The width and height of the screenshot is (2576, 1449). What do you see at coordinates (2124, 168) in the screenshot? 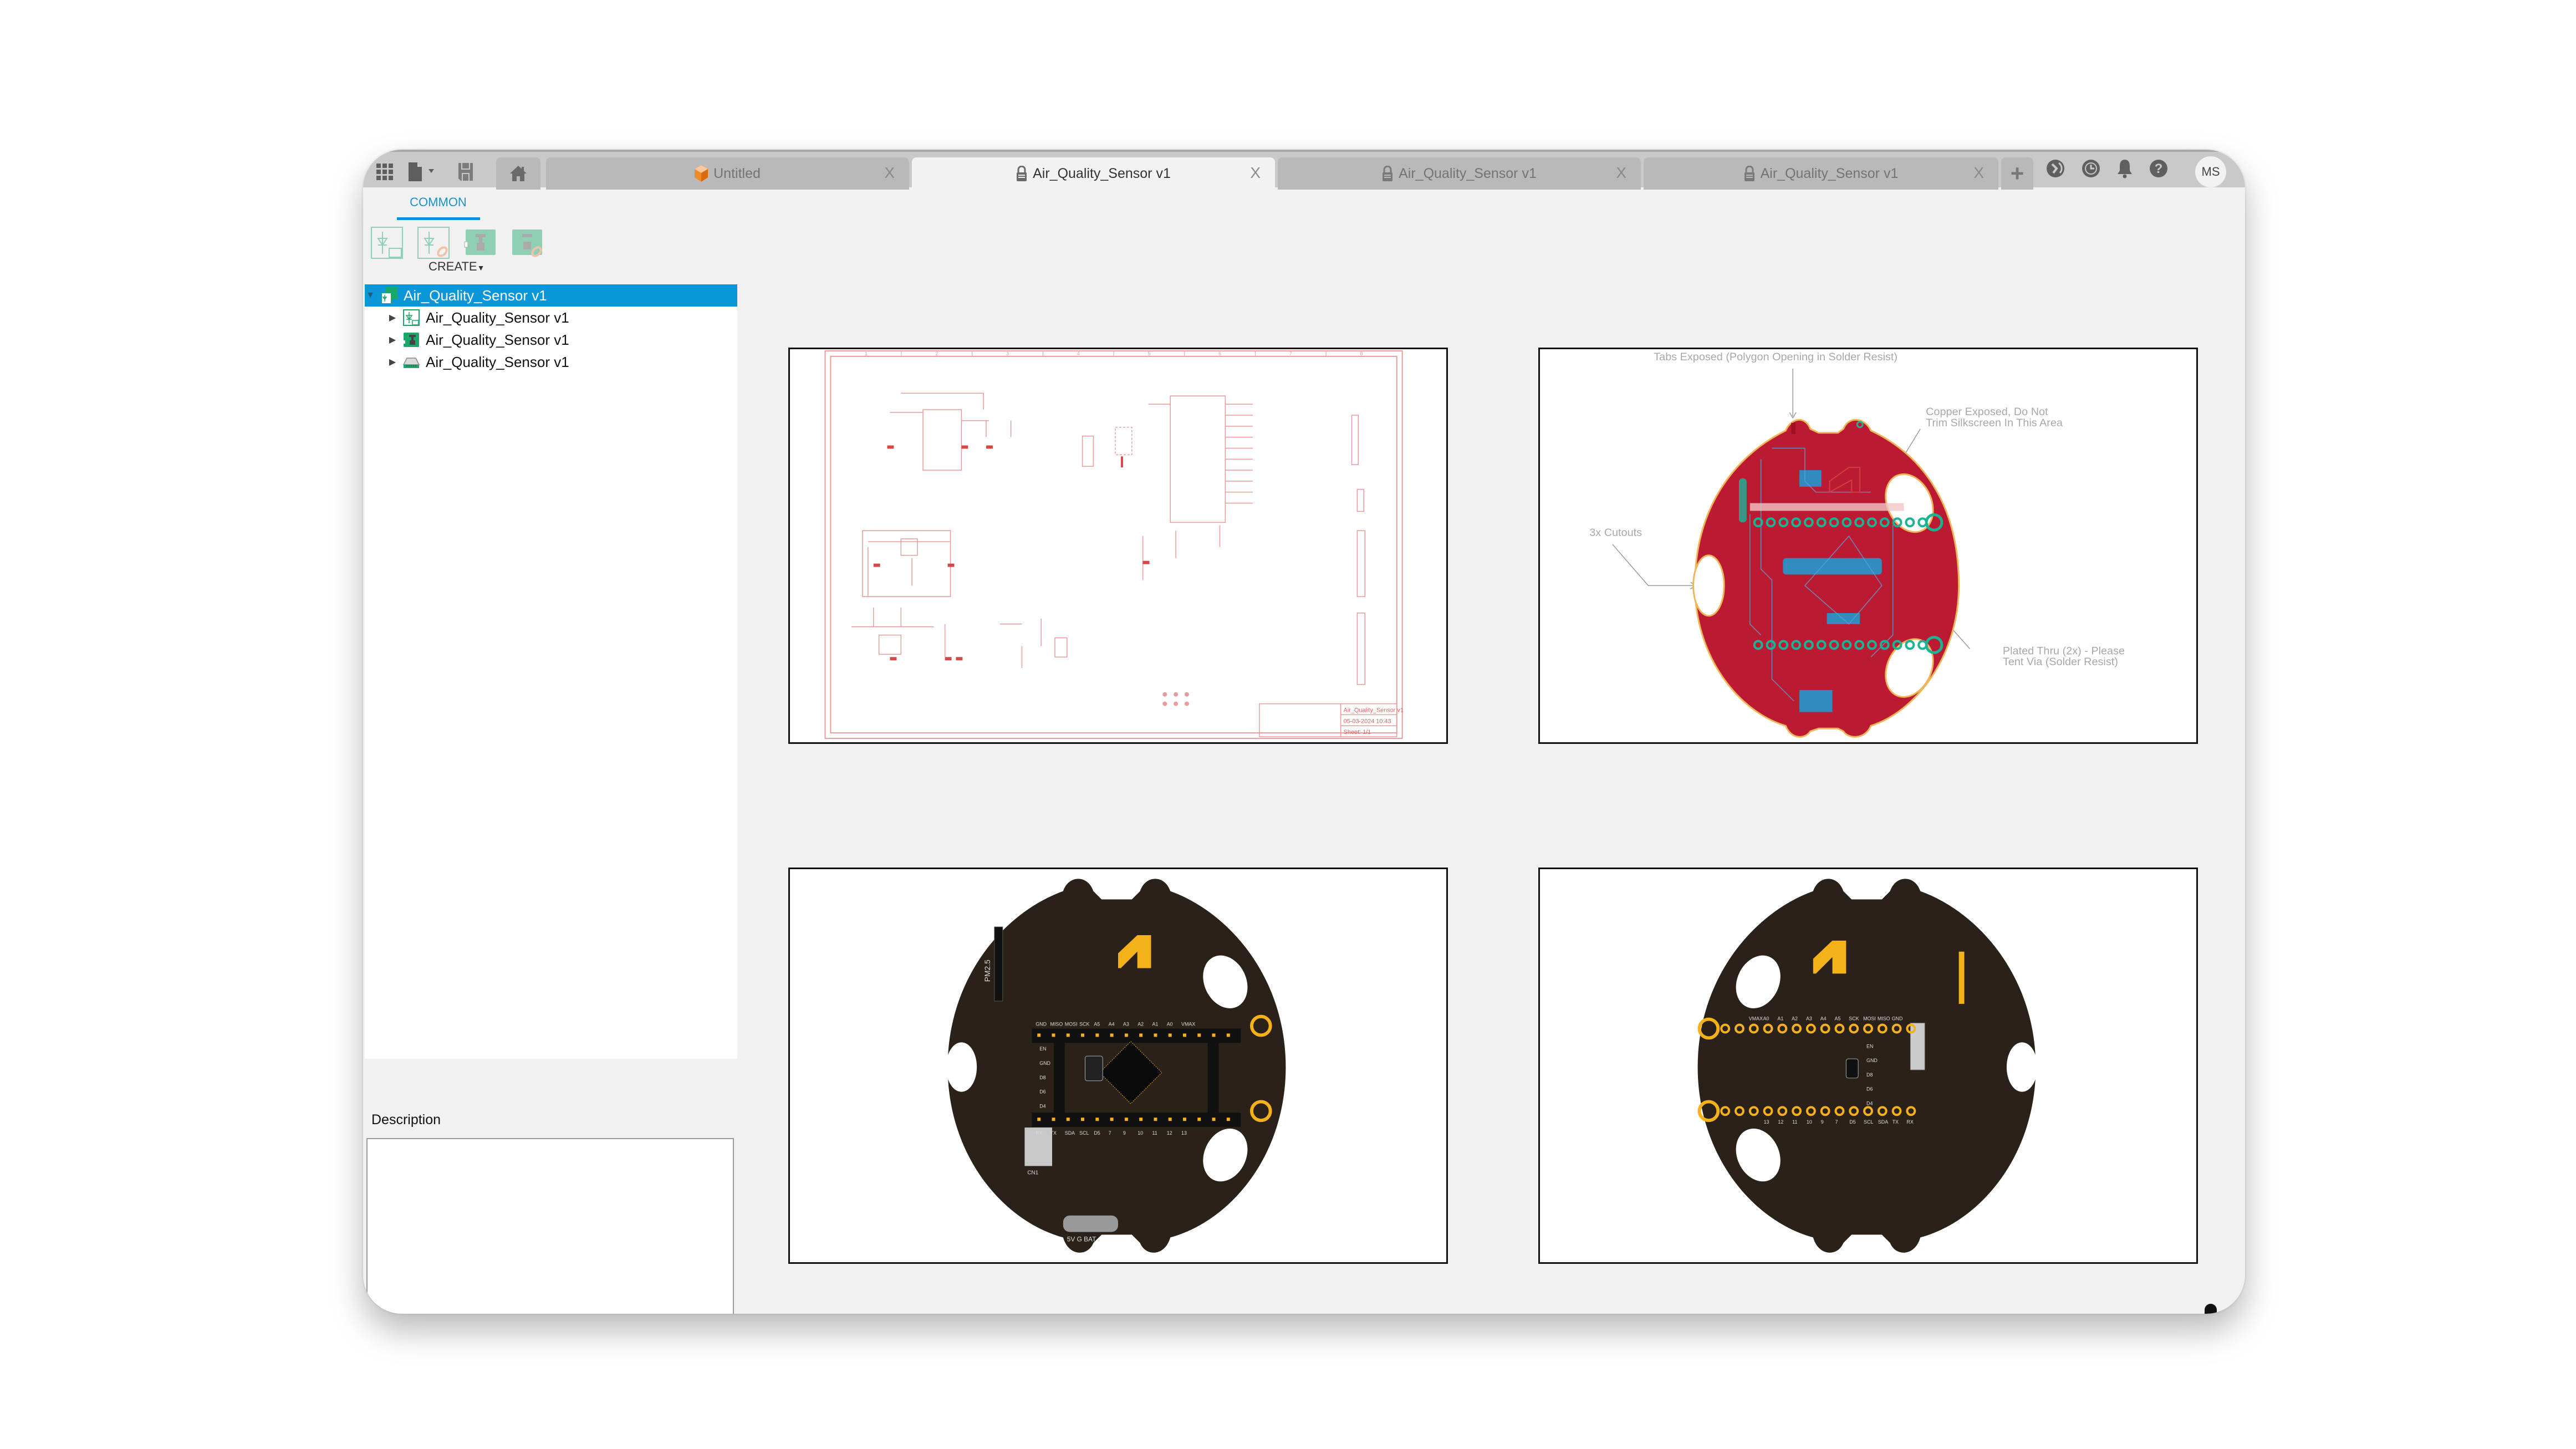
I see `notifications-icon` at bounding box center [2124, 168].